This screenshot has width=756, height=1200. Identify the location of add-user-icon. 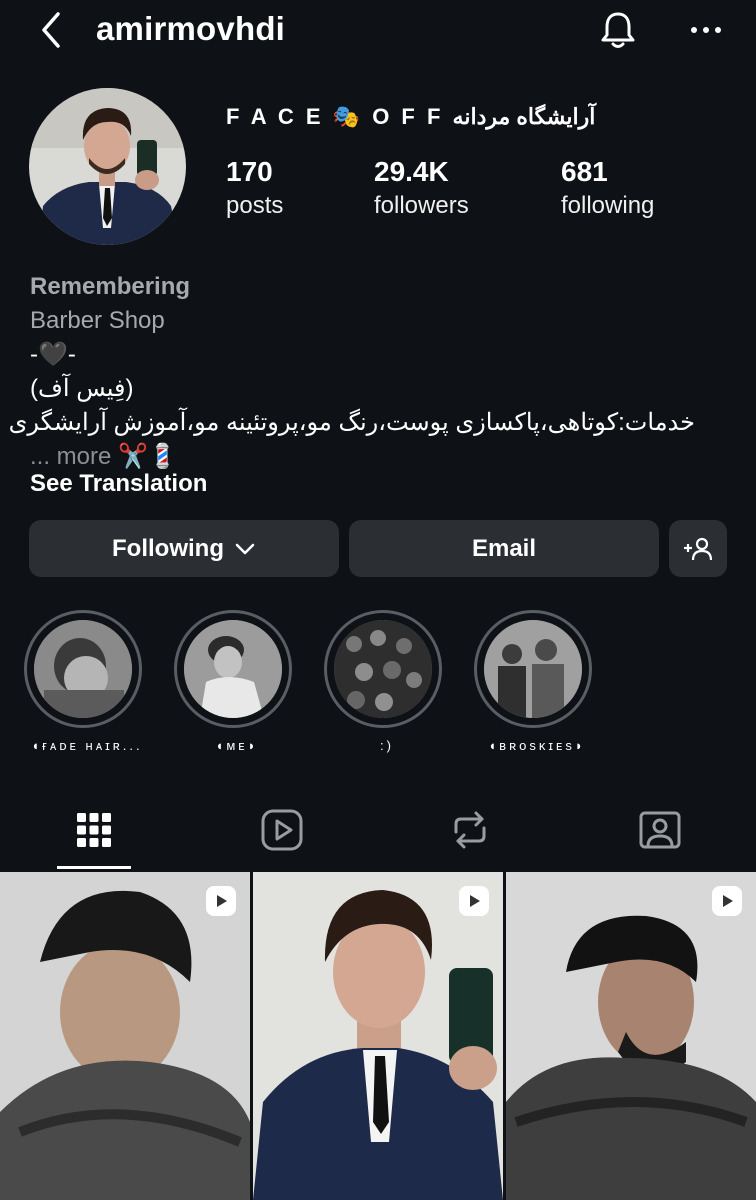
(698, 548).